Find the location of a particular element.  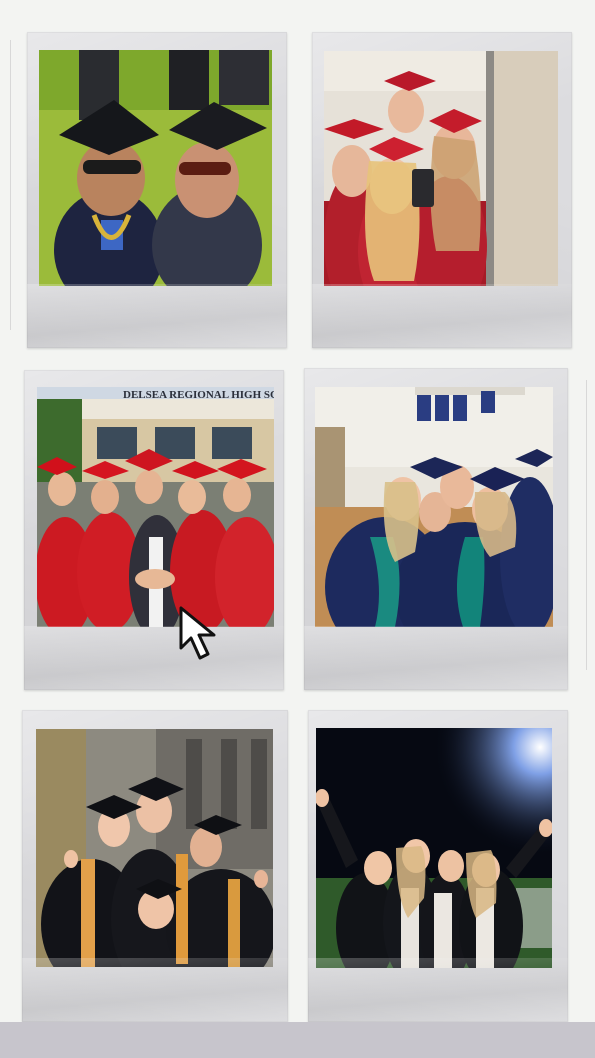

divider-left is located at coordinates (10, 185).